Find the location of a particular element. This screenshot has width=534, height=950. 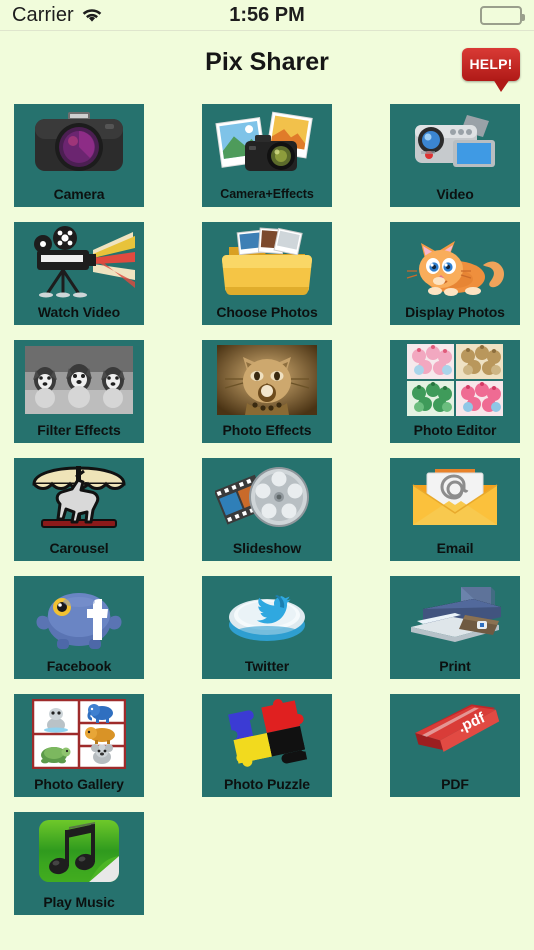

tile-slideshow: Slideshow is located at coordinates (267, 509).